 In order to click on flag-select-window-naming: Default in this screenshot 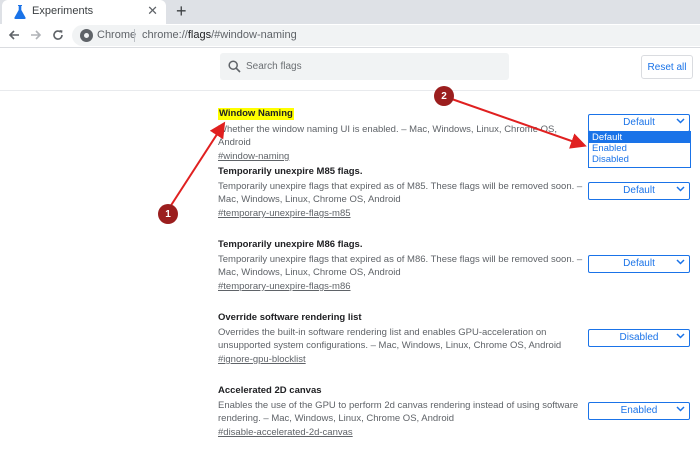, I will do `click(639, 123)`.